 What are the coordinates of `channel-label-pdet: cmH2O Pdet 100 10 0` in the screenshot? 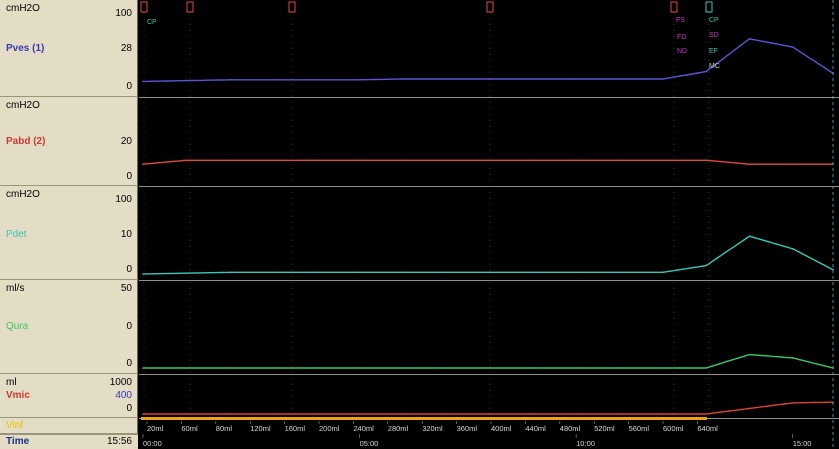 It's located at (69, 233).